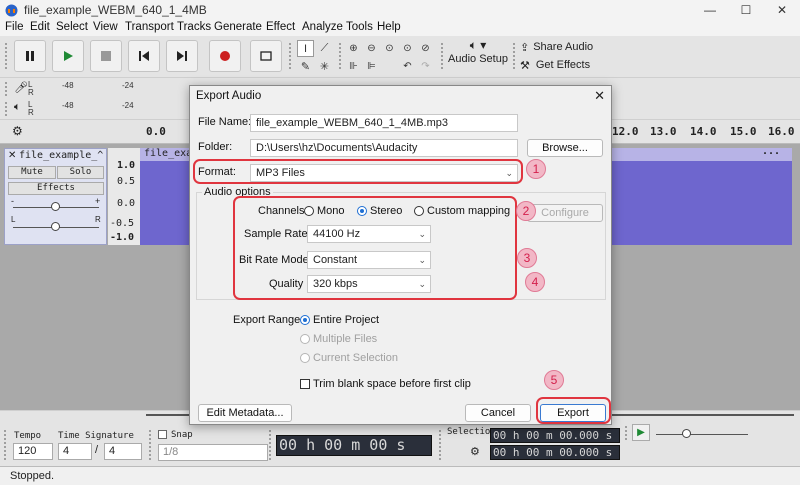 This screenshot has width=800, height=485. I want to click on menu-select: Select, so click(72, 27).